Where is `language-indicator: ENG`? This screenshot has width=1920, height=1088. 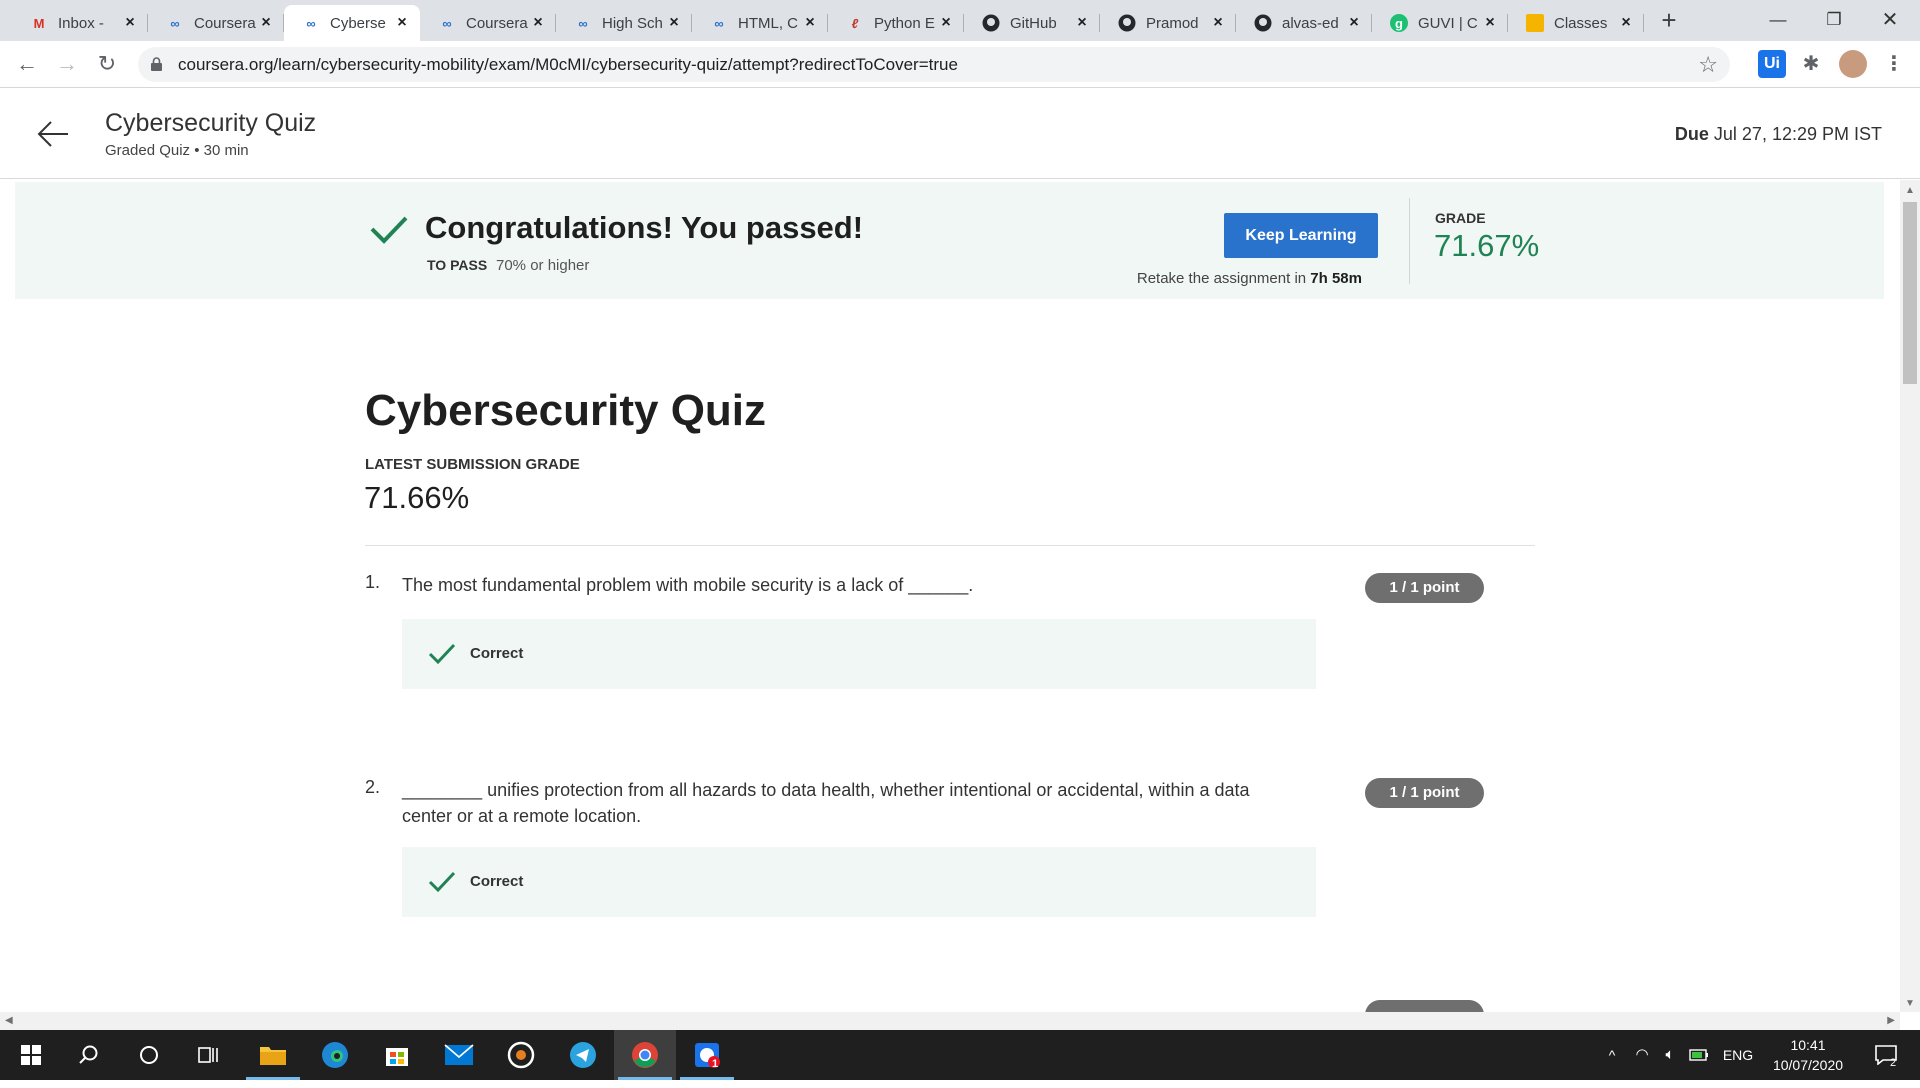 language-indicator: ENG is located at coordinates (1738, 1055).